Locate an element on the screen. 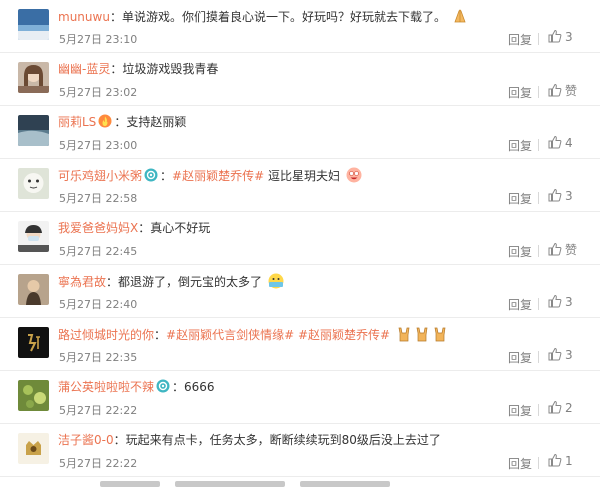  comment-item: 幽幽-蓝灵：垃圾游戏毁我青春 5月27日 23:02 回复 赞 is located at coordinates (300, 79).